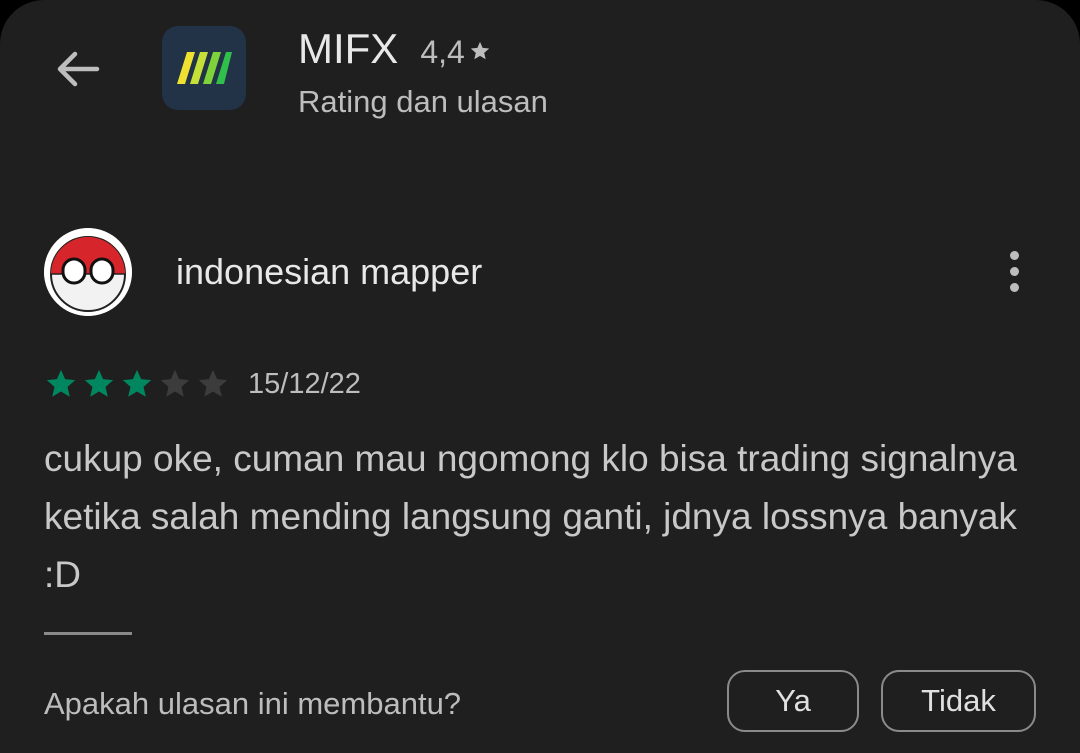  I want to click on avatar, so click(88, 272).